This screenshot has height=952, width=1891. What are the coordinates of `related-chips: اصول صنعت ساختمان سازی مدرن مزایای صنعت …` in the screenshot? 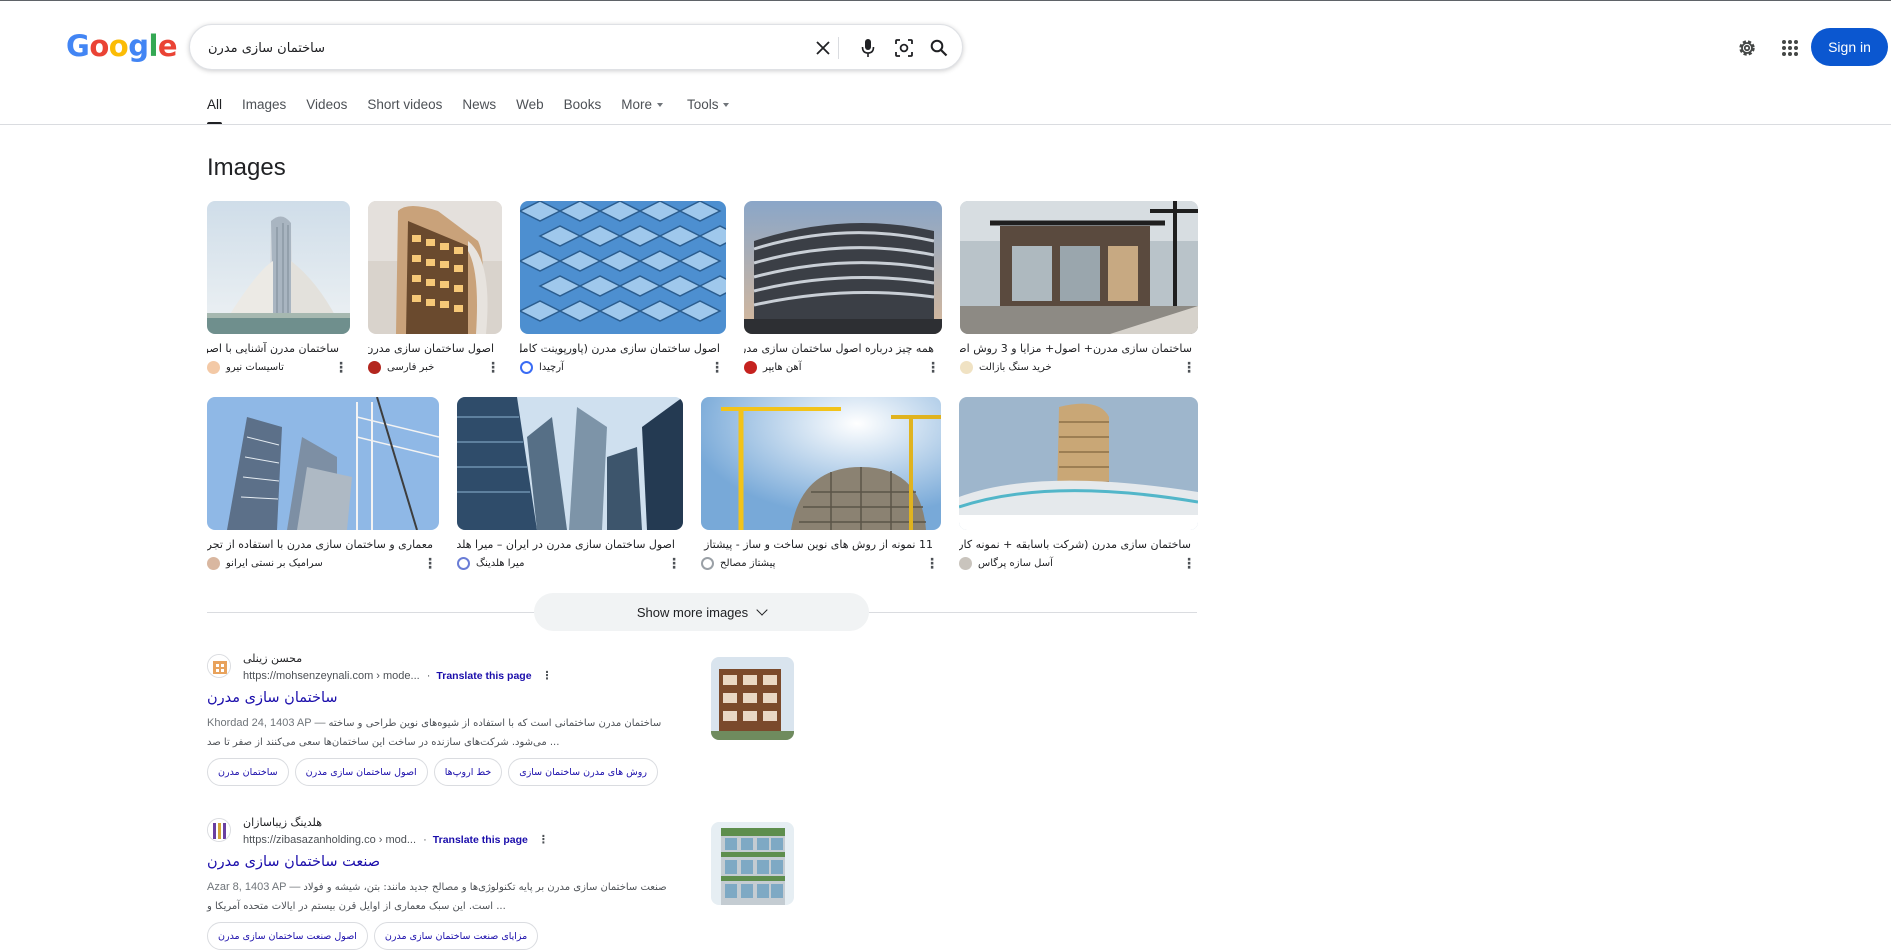 It's located at (375, 936).